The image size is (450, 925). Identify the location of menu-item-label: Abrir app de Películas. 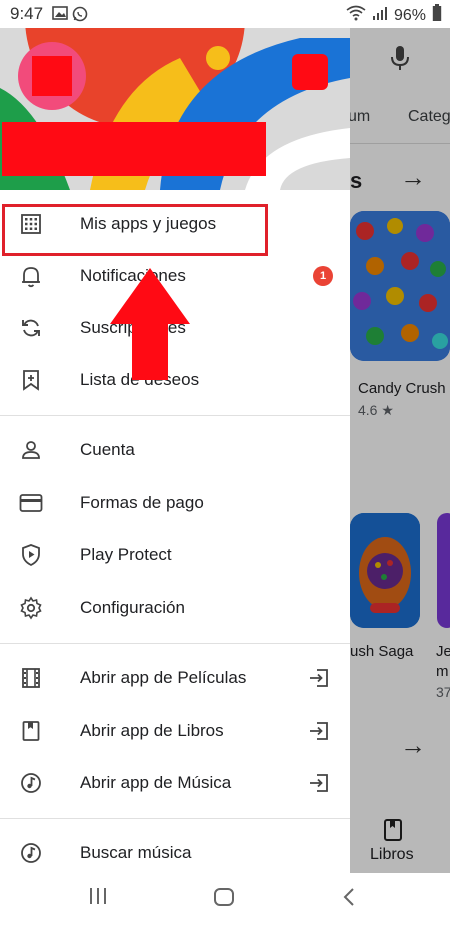
(163, 677).